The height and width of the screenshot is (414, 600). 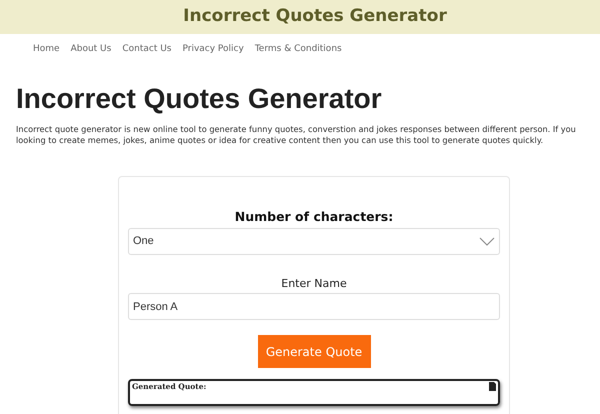 I want to click on nav-link: Home, so click(x=46, y=49).